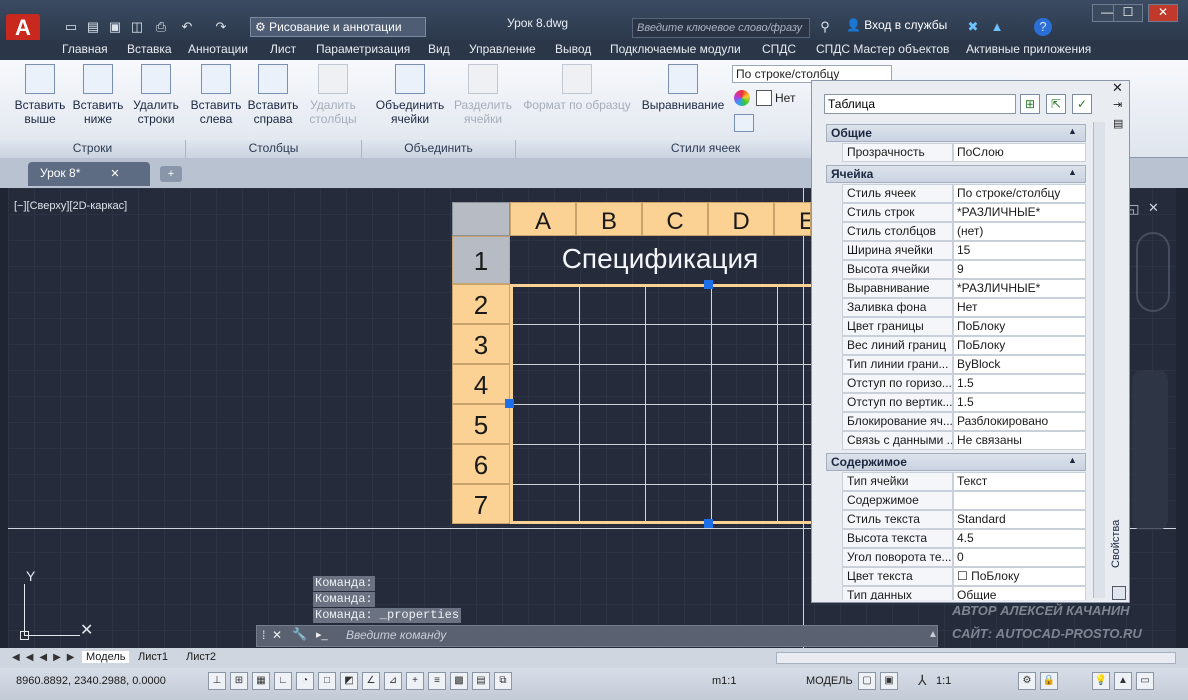 The height and width of the screenshot is (700, 1188). I want to click on hardware-acceleration-icon: ▲, so click(1123, 681).